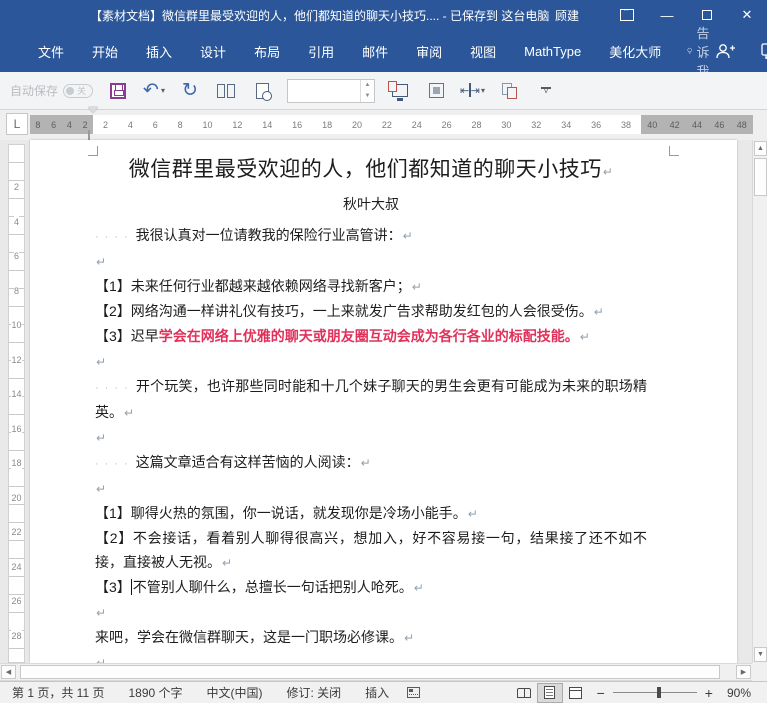 This screenshot has height=703, width=767. What do you see at coordinates (546, 91) in the screenshot?
I see `customize-qat-button: ˅` at bounding box center [546, 91].